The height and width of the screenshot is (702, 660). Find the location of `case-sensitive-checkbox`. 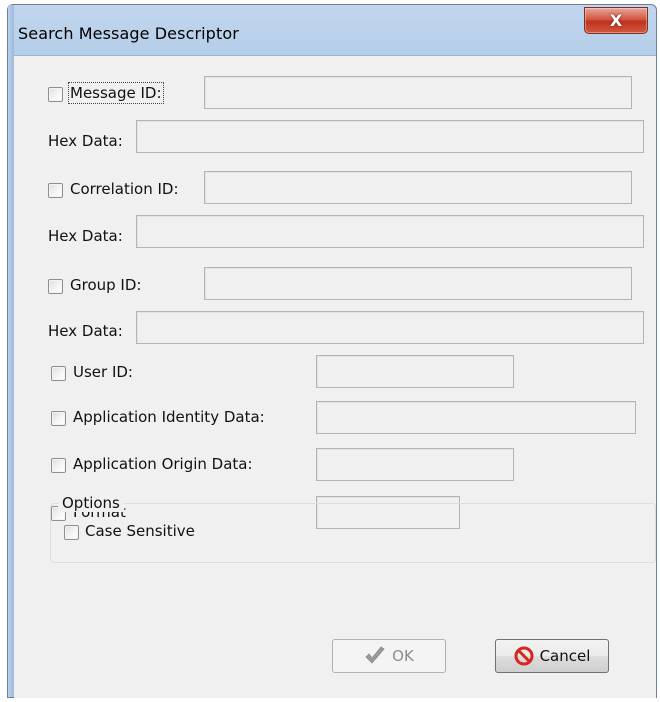

case-sensitive-checkbox is located at coordinates (71, 532).